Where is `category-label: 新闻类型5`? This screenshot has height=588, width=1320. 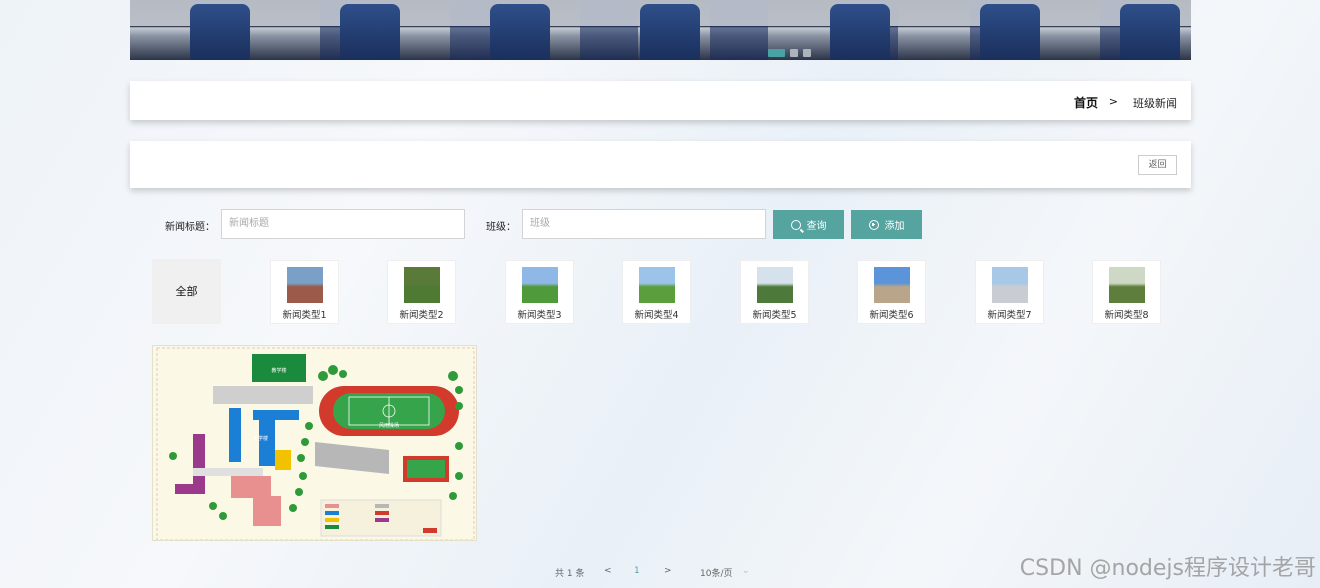
category-label: 新闻类型5 is located at coordinates (774, 315).